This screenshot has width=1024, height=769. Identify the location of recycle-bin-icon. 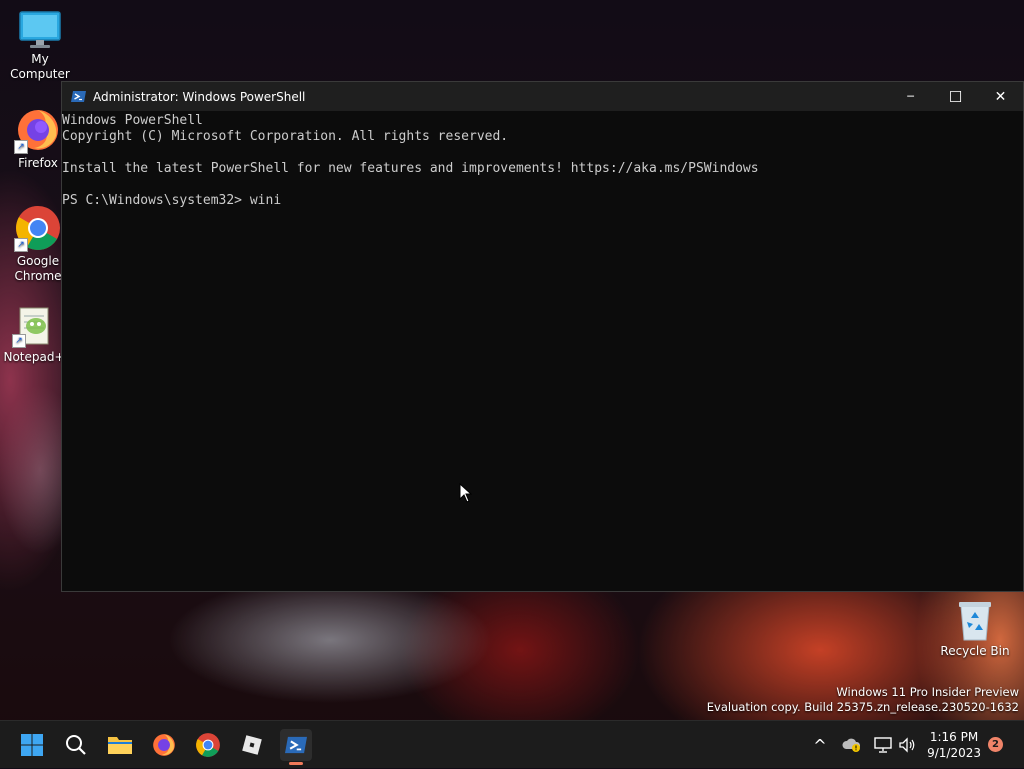
(975, 621).